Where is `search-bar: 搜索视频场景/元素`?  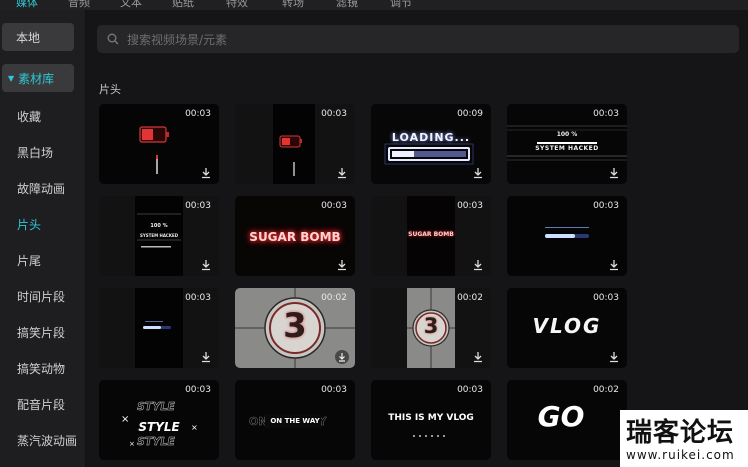 search-bar: 搜索视频场景/元素 is located at coordinates (418, 39).